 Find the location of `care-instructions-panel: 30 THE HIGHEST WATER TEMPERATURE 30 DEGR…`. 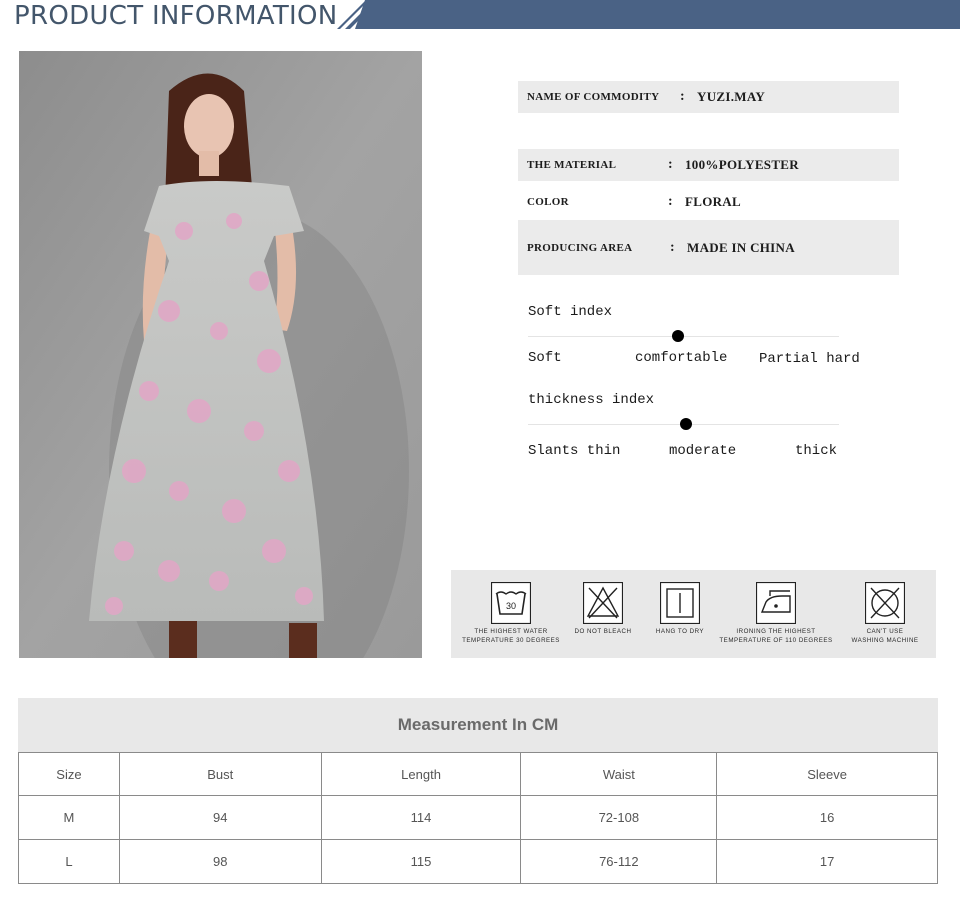

care-instructions-panel: 30 THE HIGHEST WATER TEMPERATURE 30 DEGR… is located at coordinates (693, 614).